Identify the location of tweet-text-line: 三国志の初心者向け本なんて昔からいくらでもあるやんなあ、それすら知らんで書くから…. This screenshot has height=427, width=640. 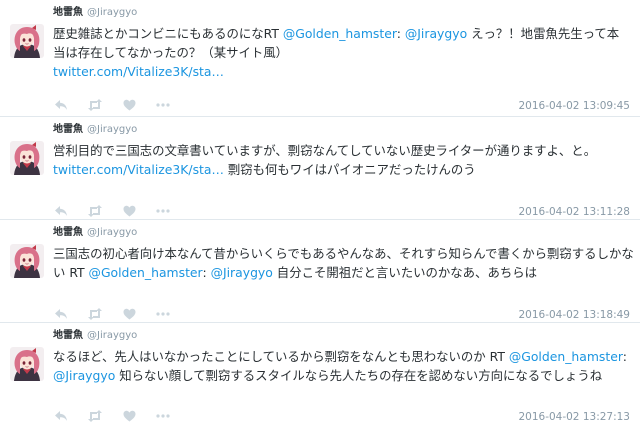
(343, 253).